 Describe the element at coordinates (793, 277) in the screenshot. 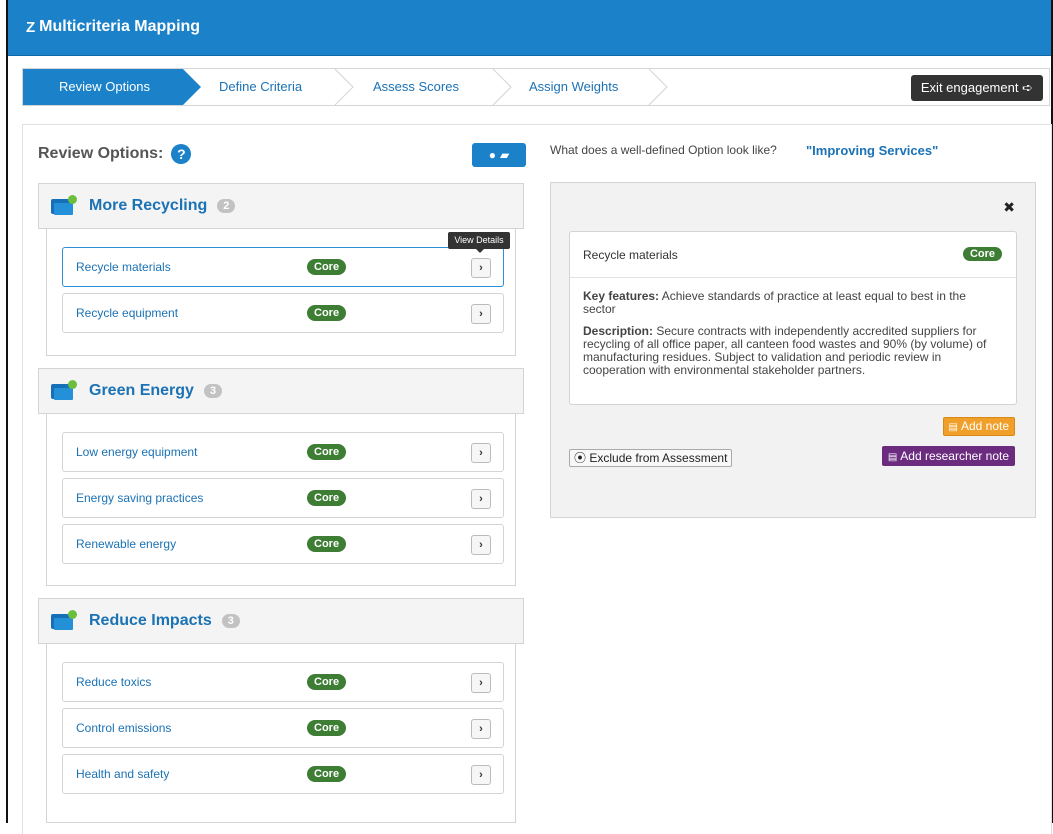

I see `divider` at that location.